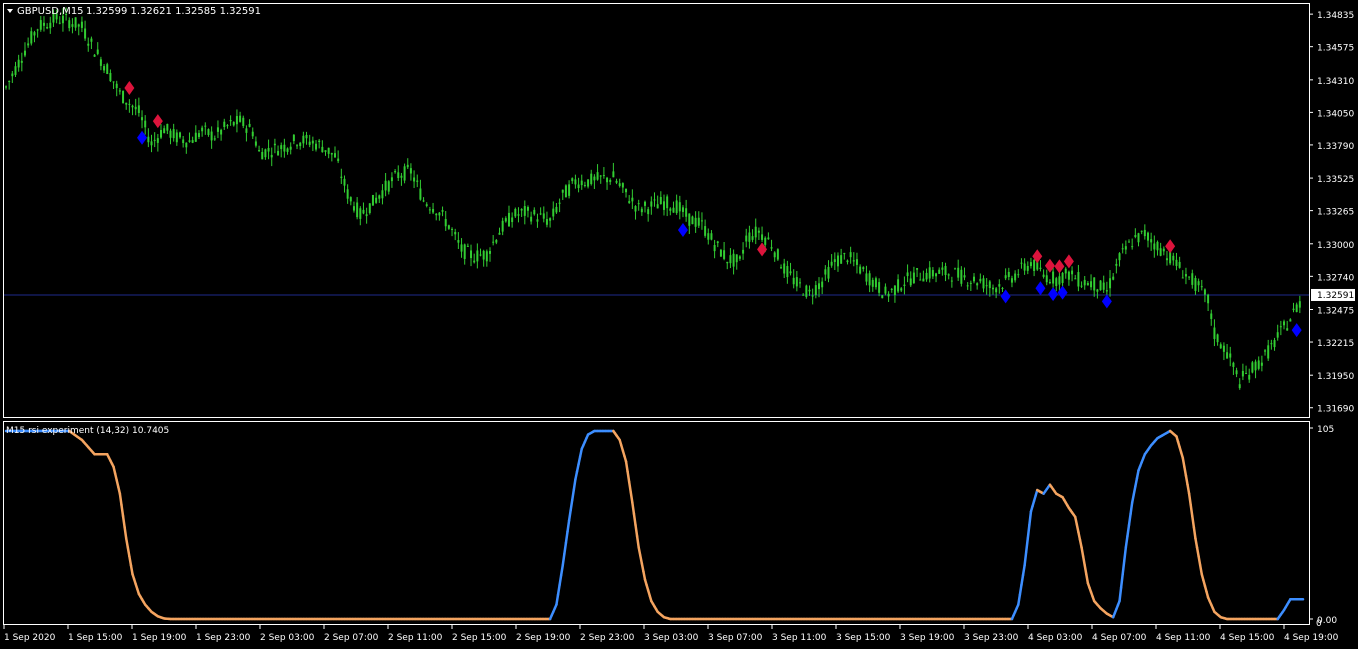 The image size is (1358, 649). What do you see at coordinates (1319, 624) in the screenshot?
I see `osc-extra-label: 0` at bounding box center [1319, 624].